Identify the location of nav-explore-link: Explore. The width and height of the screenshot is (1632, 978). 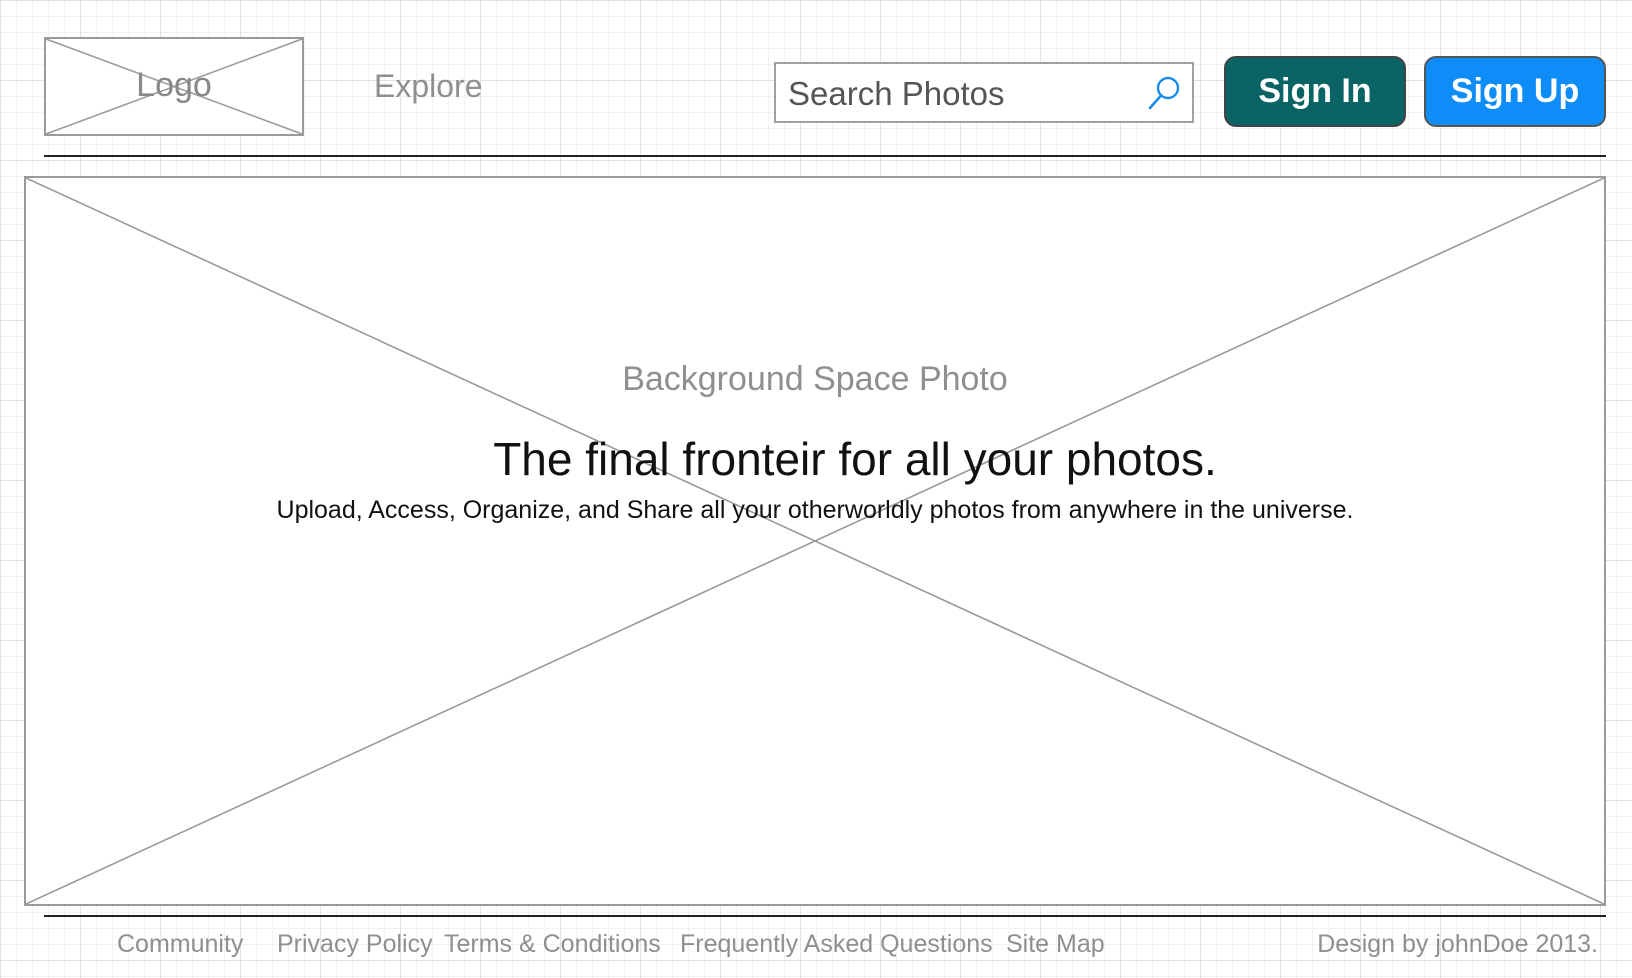
(428, 86).